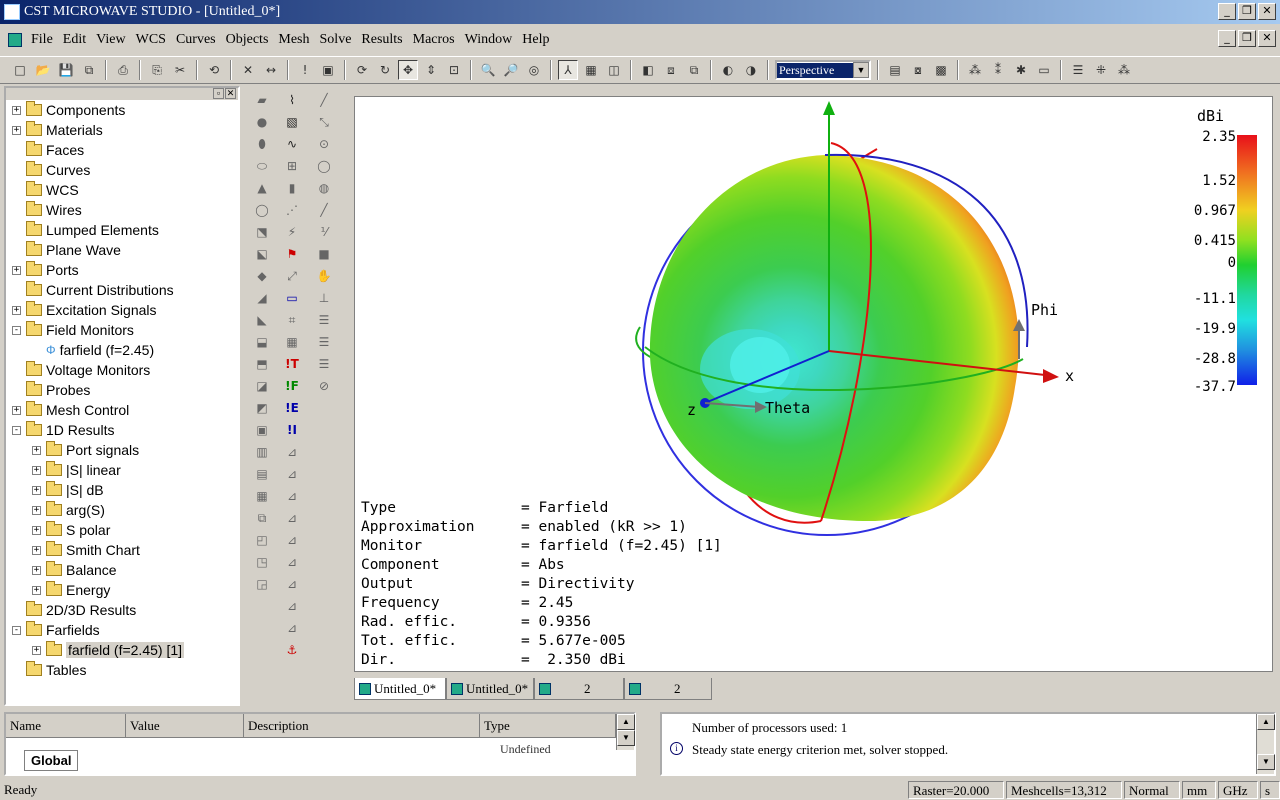 This screenshot has height=800, width=1280. What do you see at coordinates (262, 276) in the screenshot?
I see `loft-icon: ◆` at bounding box center [262, 276].